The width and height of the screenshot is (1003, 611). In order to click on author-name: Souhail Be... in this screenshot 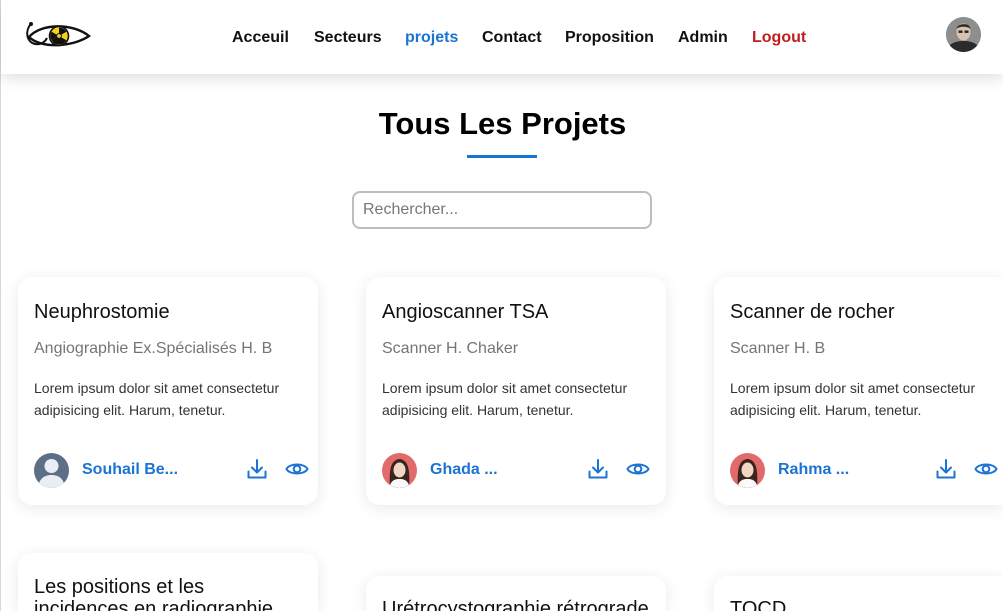, I will do `click(130, 470)`.